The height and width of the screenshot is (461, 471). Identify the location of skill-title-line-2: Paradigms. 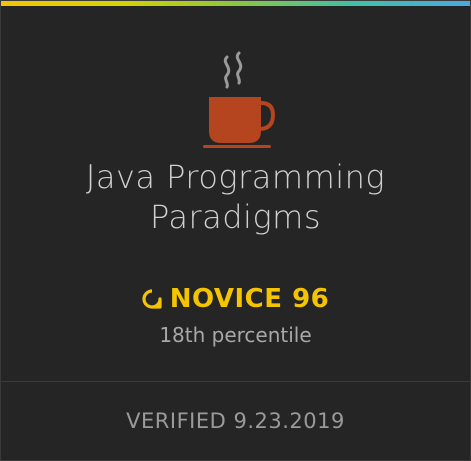
(235, 217).